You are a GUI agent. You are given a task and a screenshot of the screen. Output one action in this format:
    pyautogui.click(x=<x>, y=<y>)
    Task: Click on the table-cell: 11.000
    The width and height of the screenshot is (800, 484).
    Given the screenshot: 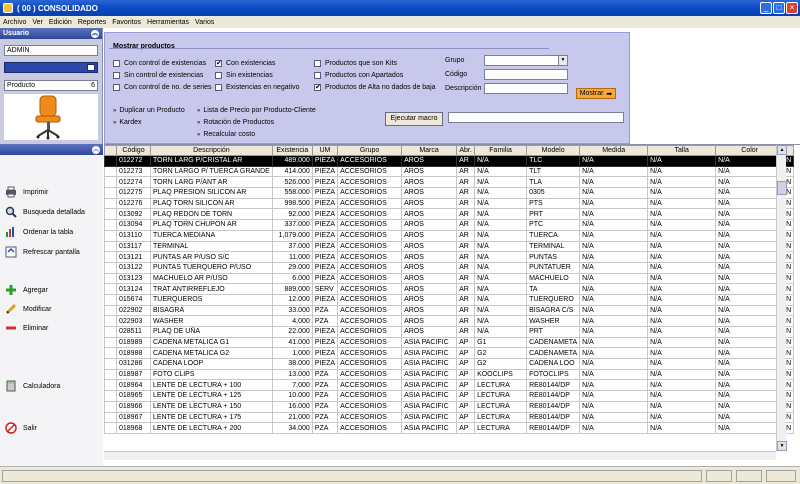 What is the action you would take?
    pyautogui.click(x=292, y=257)
    